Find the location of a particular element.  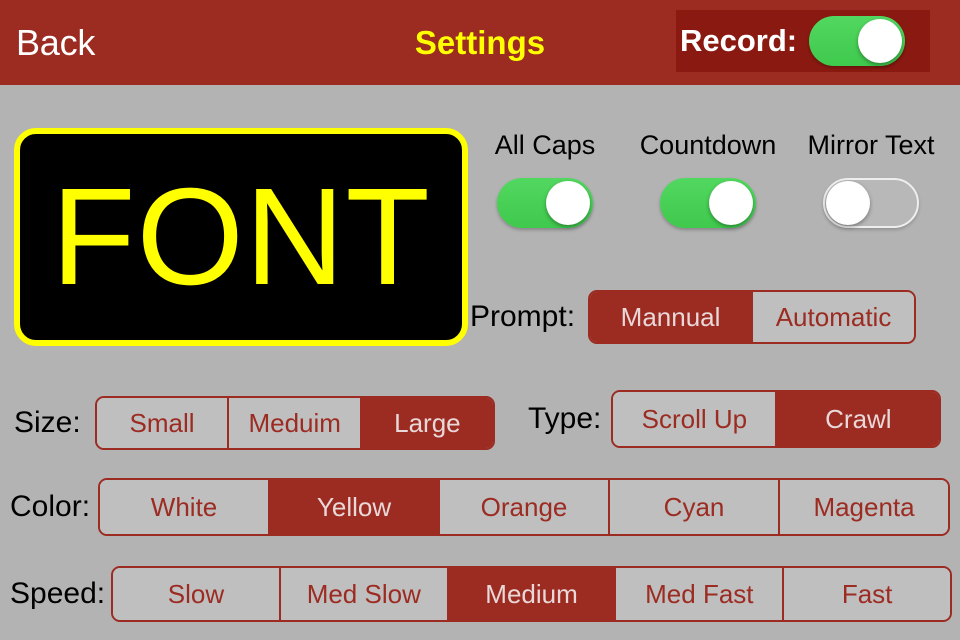

record-toggle is located at coordinates (857, 41).